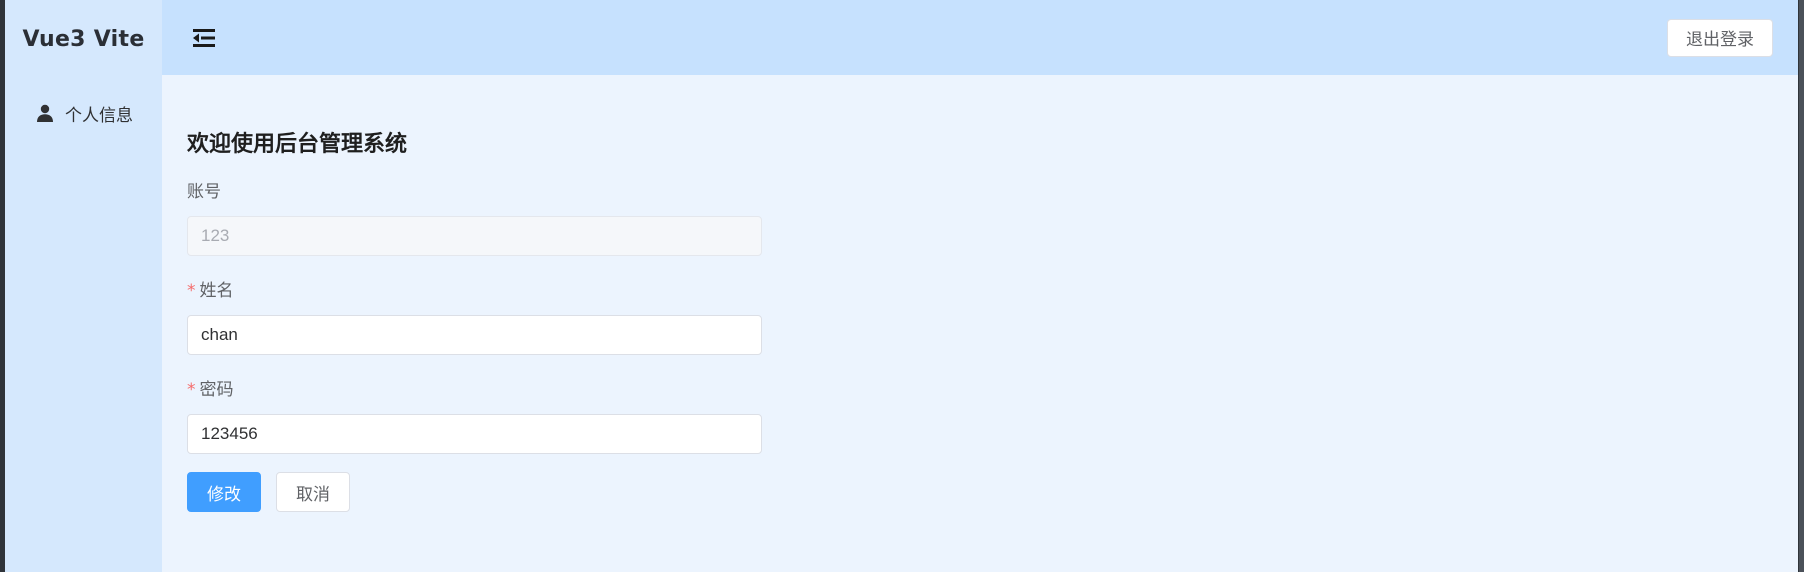 This screenshot has width=1804, height=572. What do you see at coordinates (204, 192) in the screenshot?
I see `account-label: 账号` at bounding box center [204, 192].